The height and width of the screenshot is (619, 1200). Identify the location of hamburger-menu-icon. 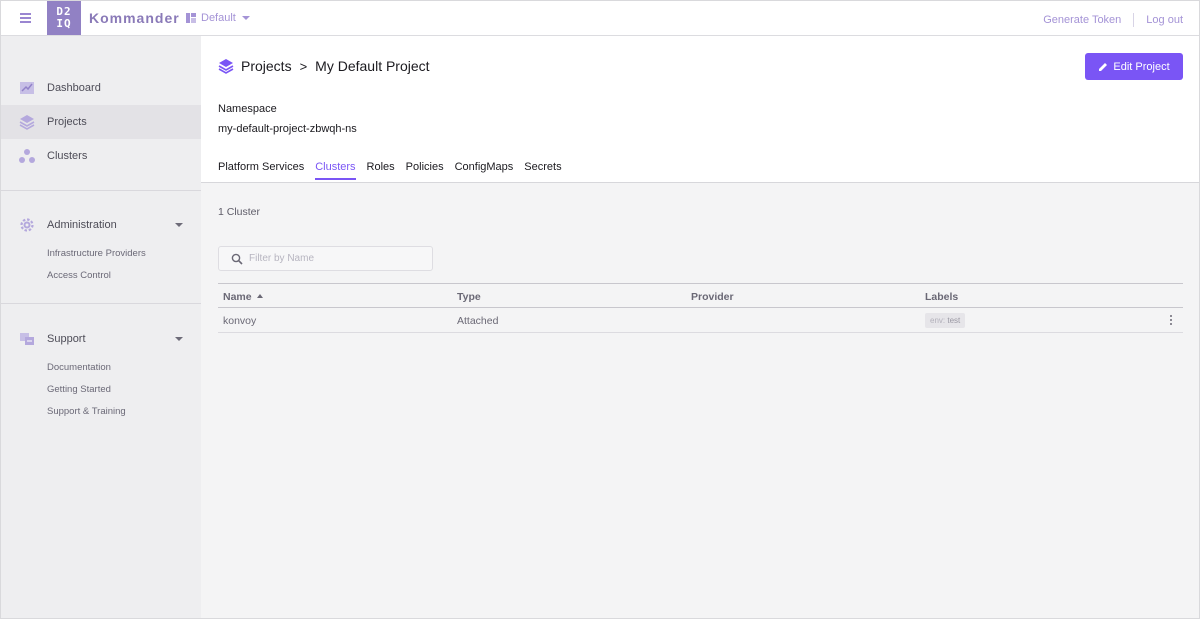
(26, 19).